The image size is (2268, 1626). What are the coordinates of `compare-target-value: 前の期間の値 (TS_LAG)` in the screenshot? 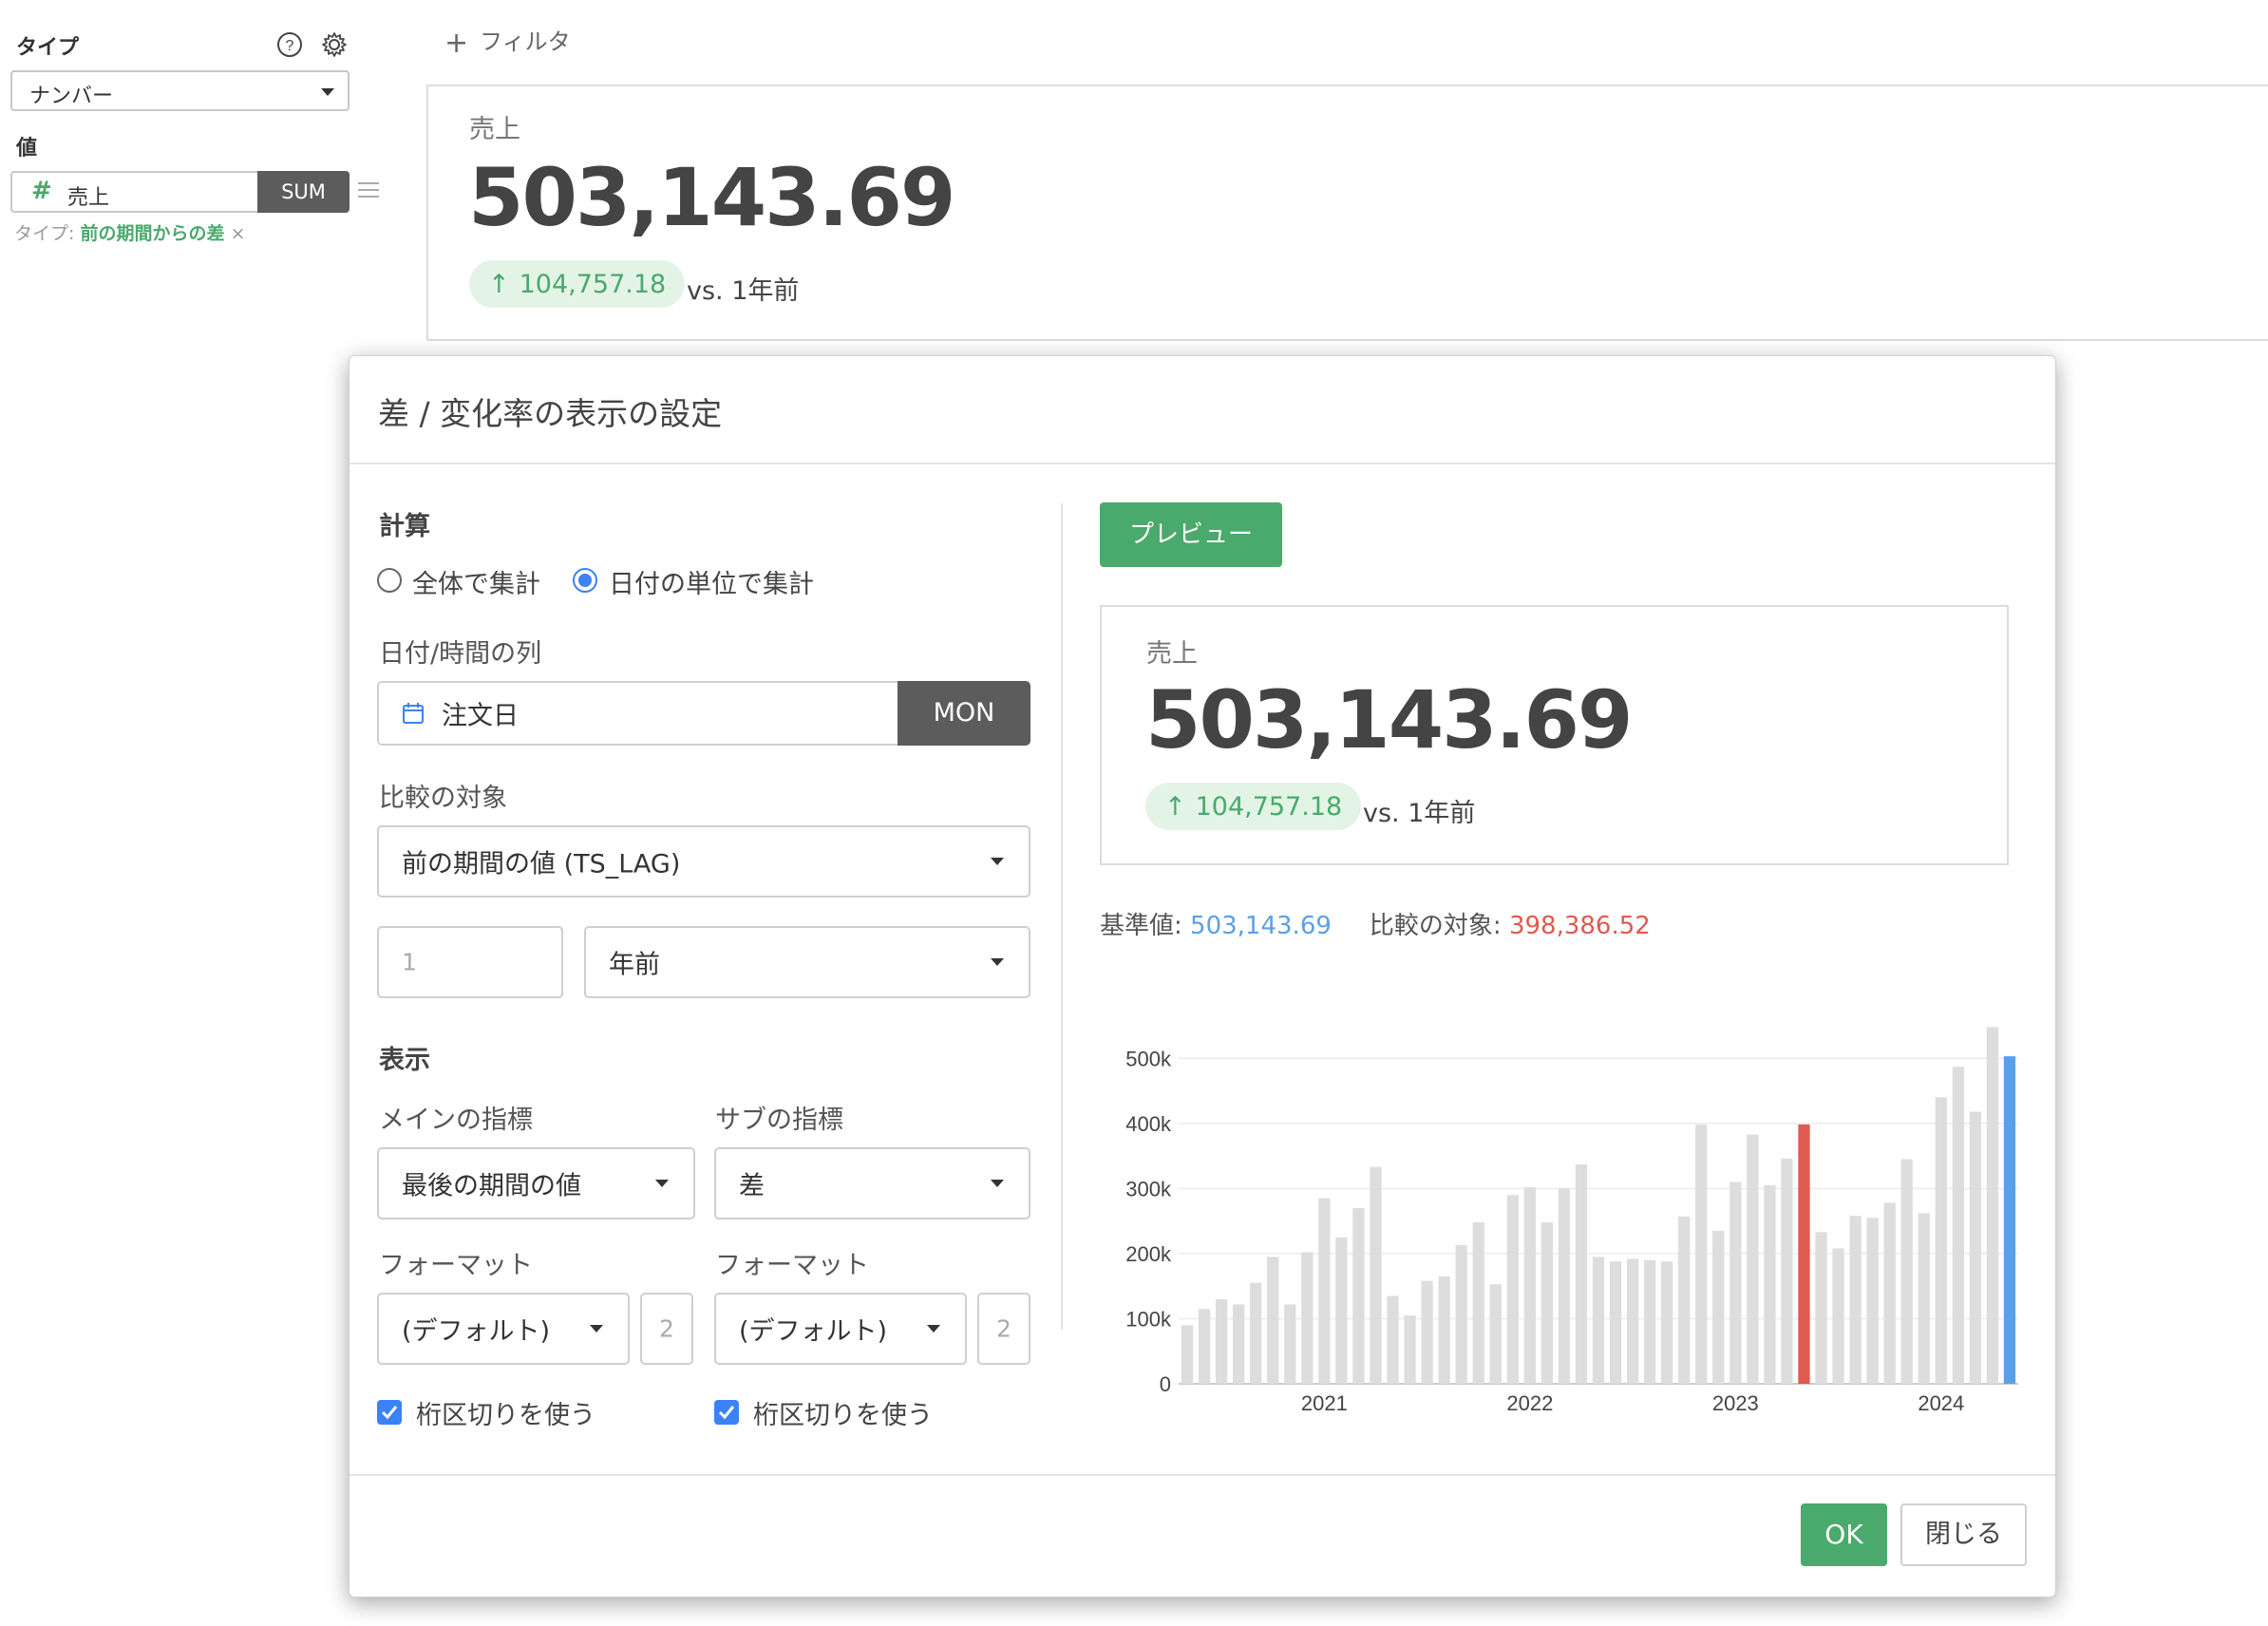 It's located at (542, 864).